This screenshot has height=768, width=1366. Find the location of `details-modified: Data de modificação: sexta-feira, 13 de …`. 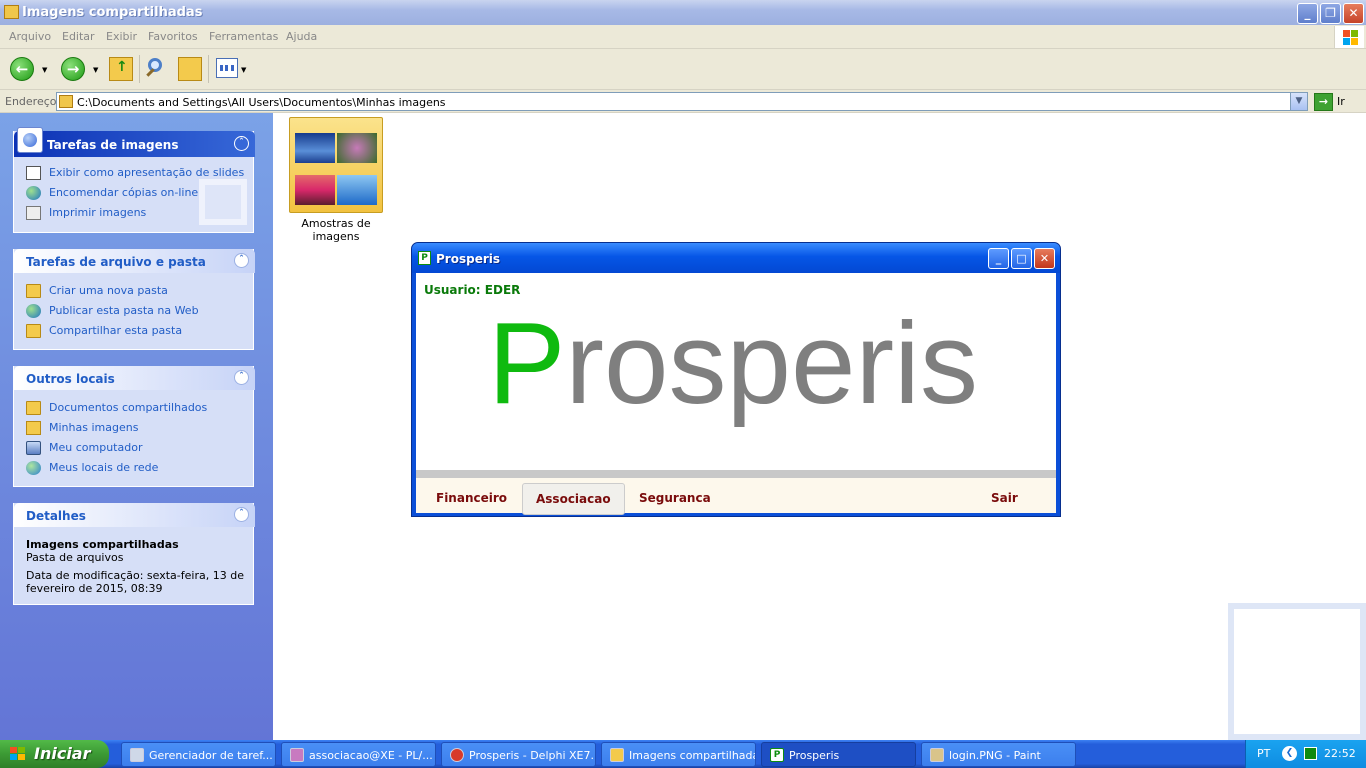

details-modified: Data de modificação: sexta-feira, 13 de … is located at coordinates (135, 582).